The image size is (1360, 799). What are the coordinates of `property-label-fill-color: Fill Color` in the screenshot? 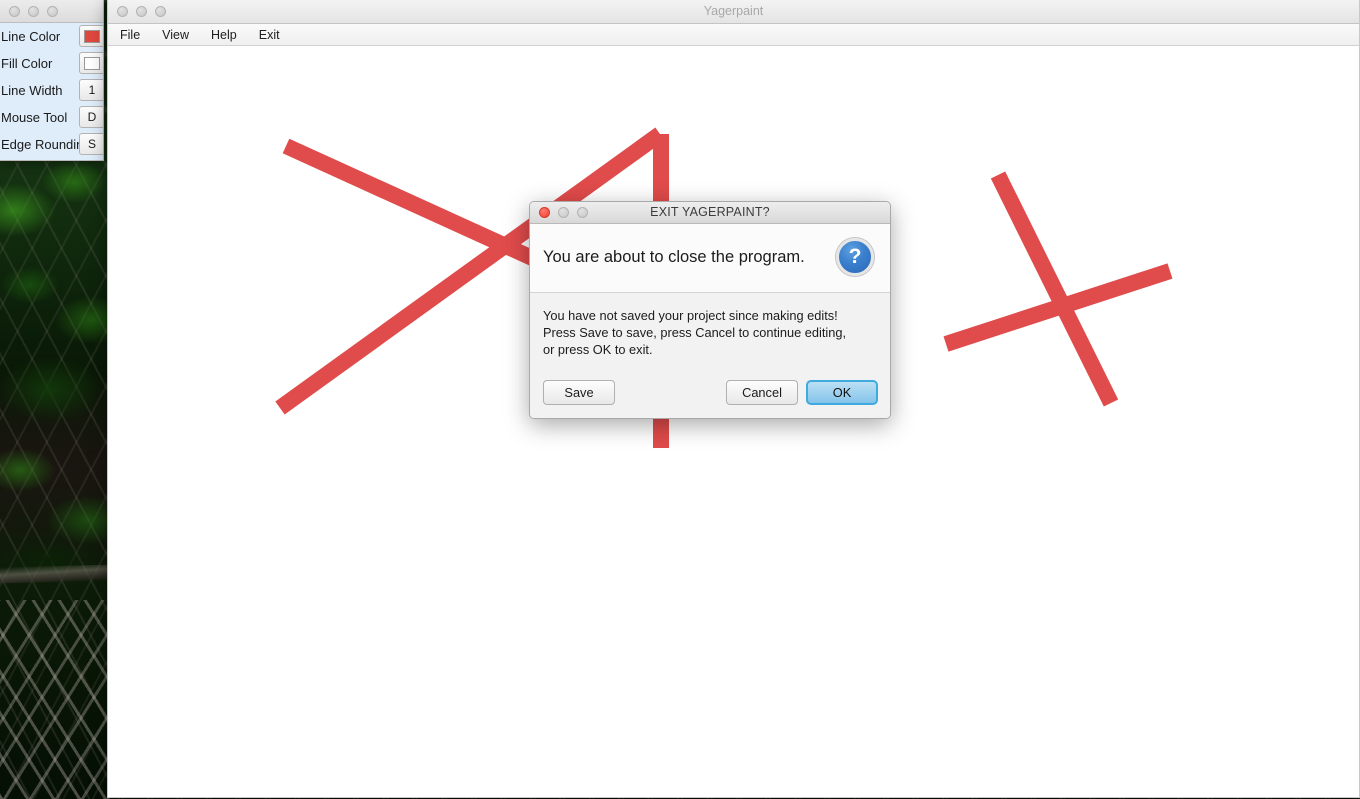 It's located at (27, 63).